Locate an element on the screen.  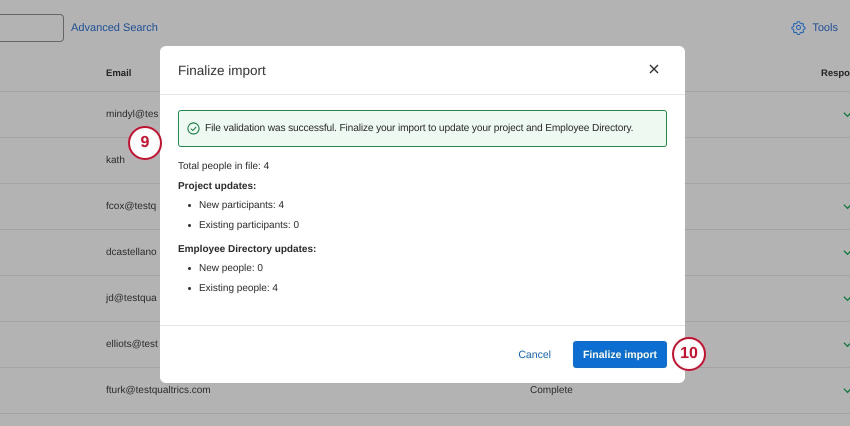
table-cell: fcox@testq is located at coordinates (131, 206).